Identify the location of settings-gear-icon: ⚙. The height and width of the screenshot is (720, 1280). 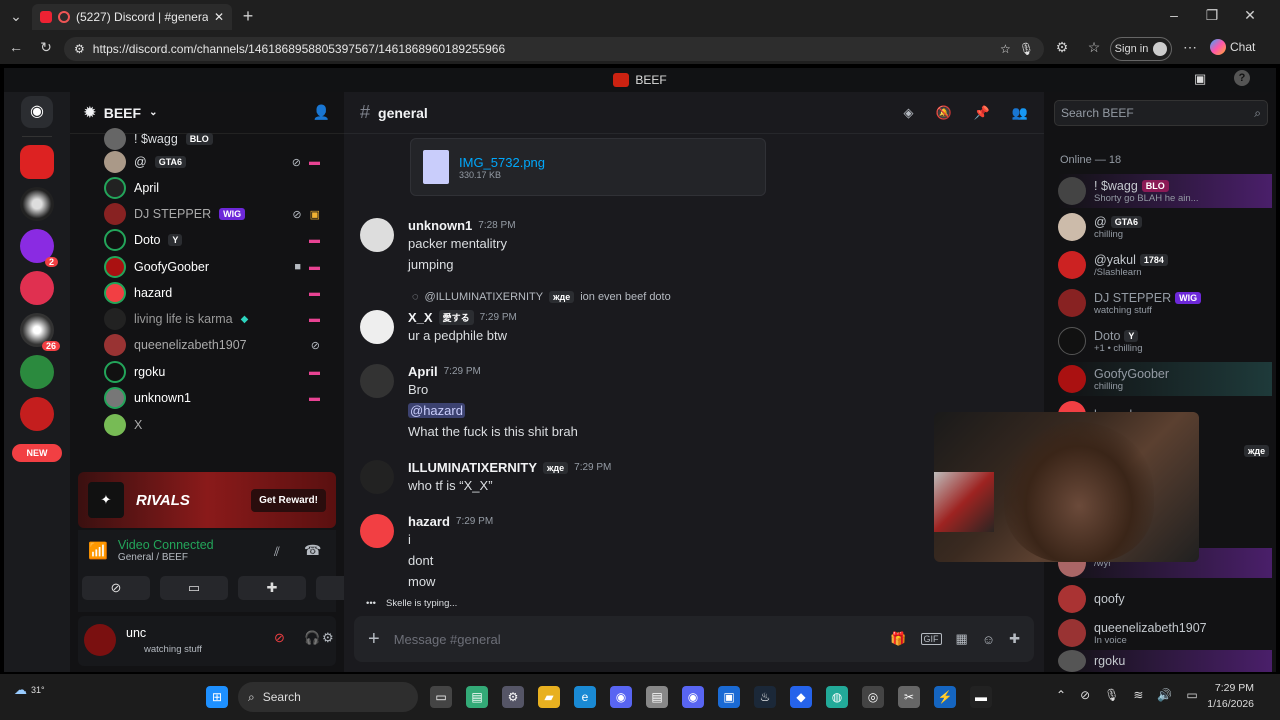
(328, 638).